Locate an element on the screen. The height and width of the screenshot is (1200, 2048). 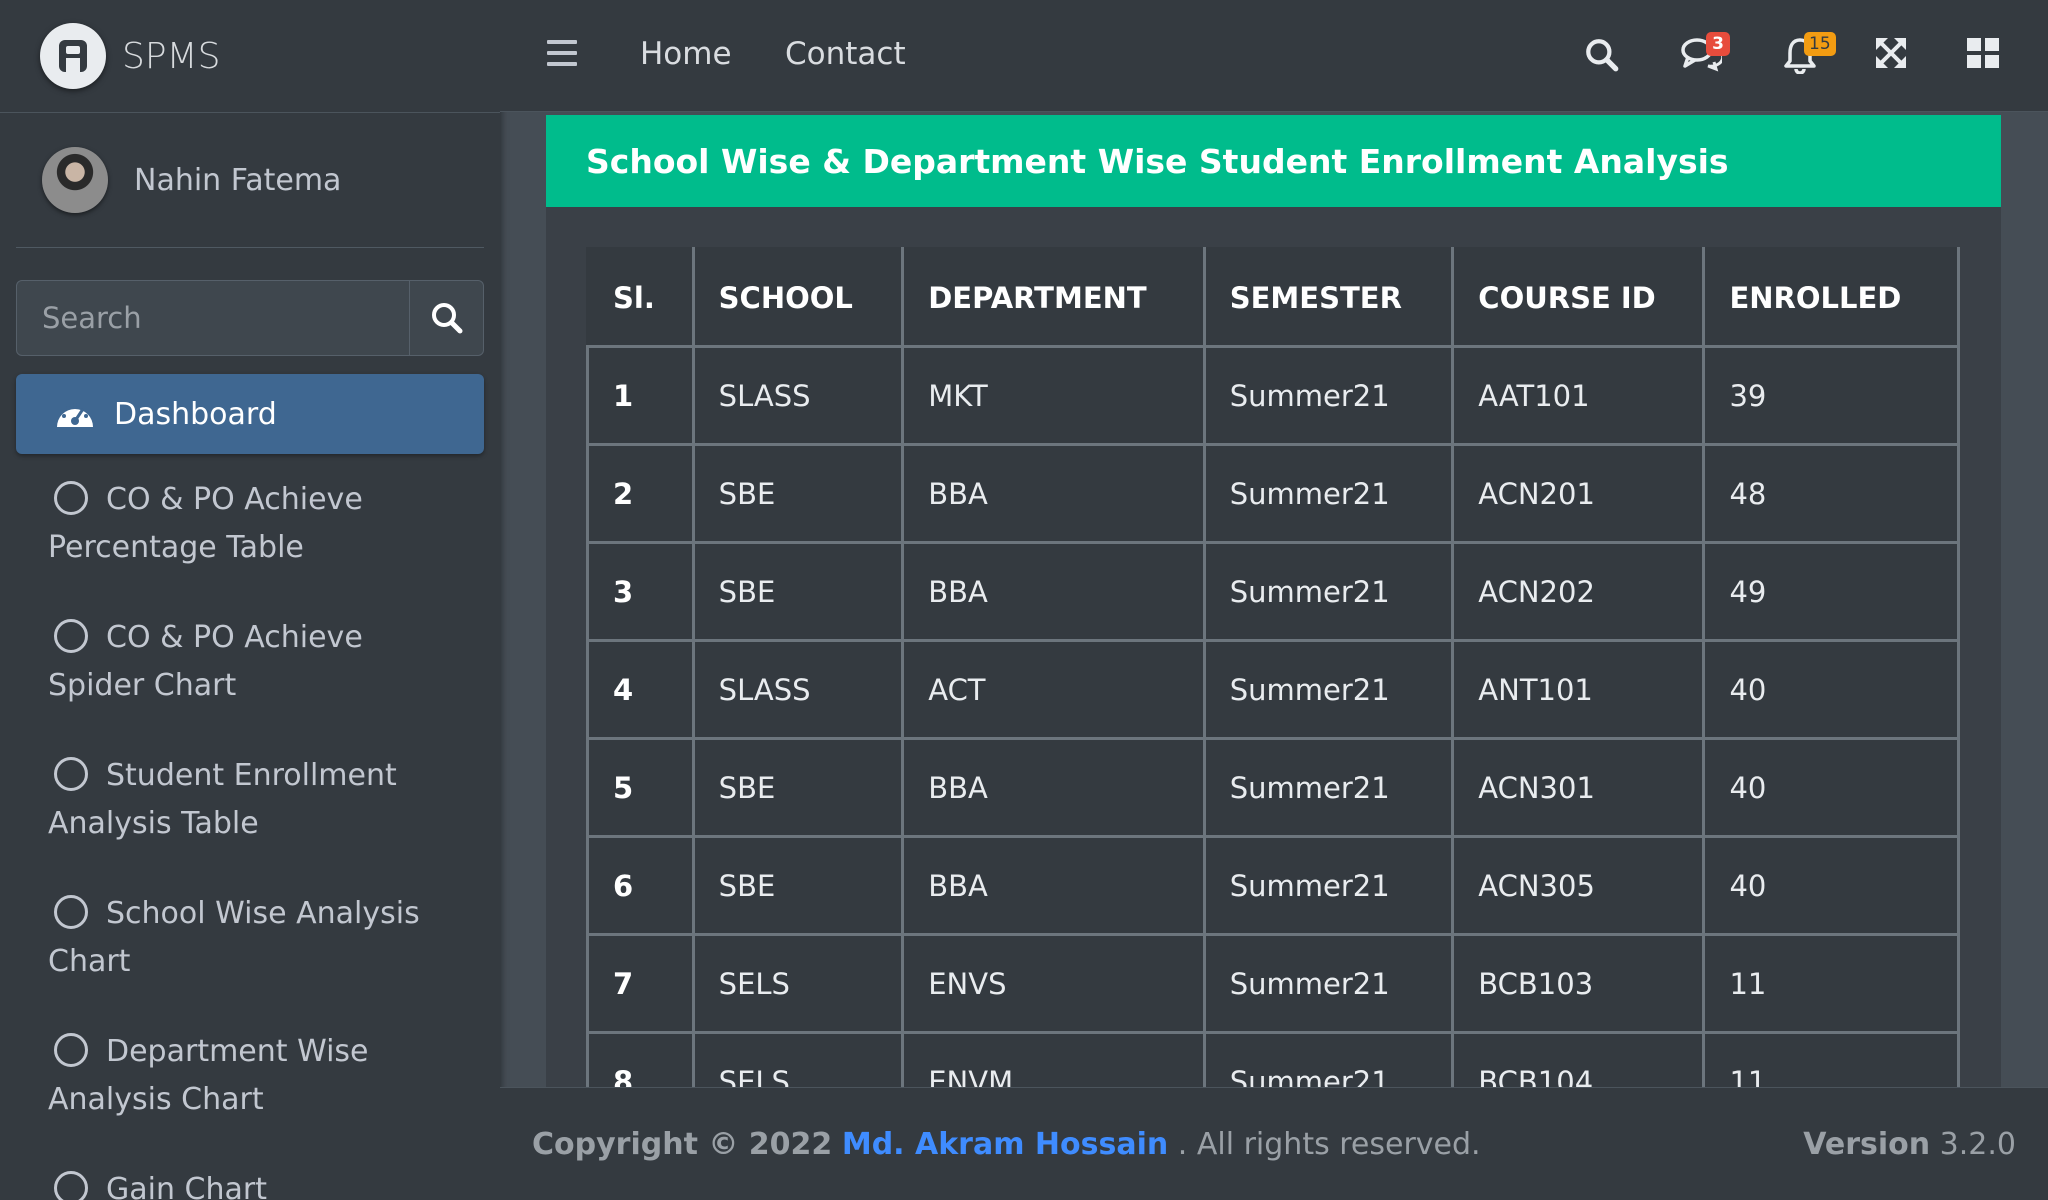
table-cell: ACN201 is located at coordinates (1578, 493).